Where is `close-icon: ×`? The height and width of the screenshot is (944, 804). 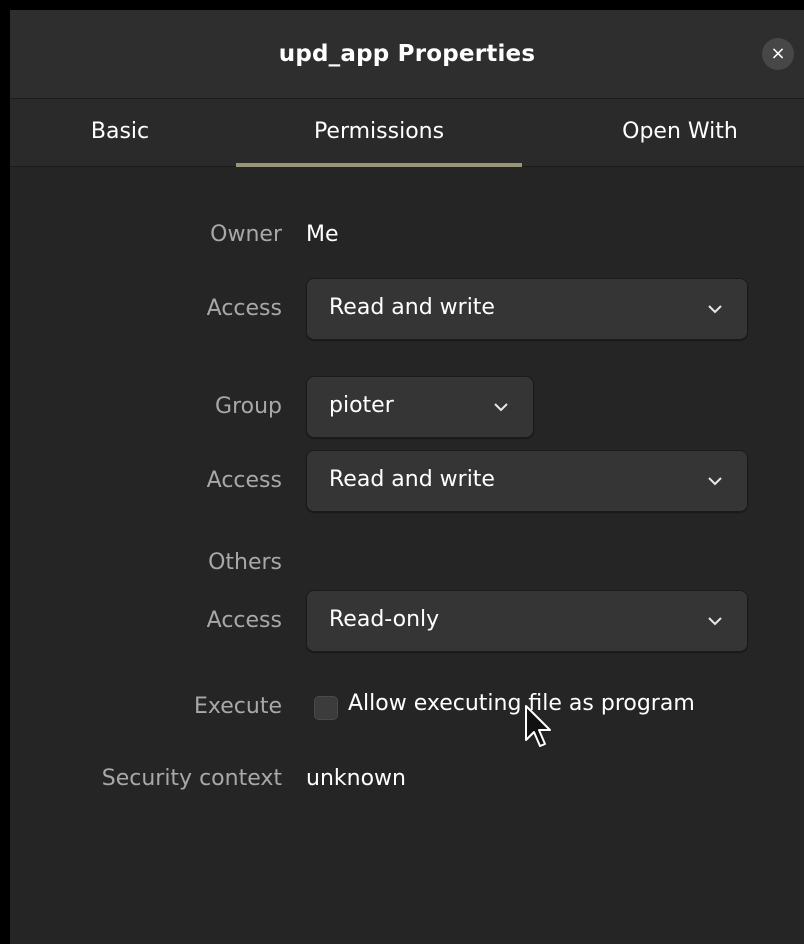 close-icon: × is located at coordinates (778, 53).